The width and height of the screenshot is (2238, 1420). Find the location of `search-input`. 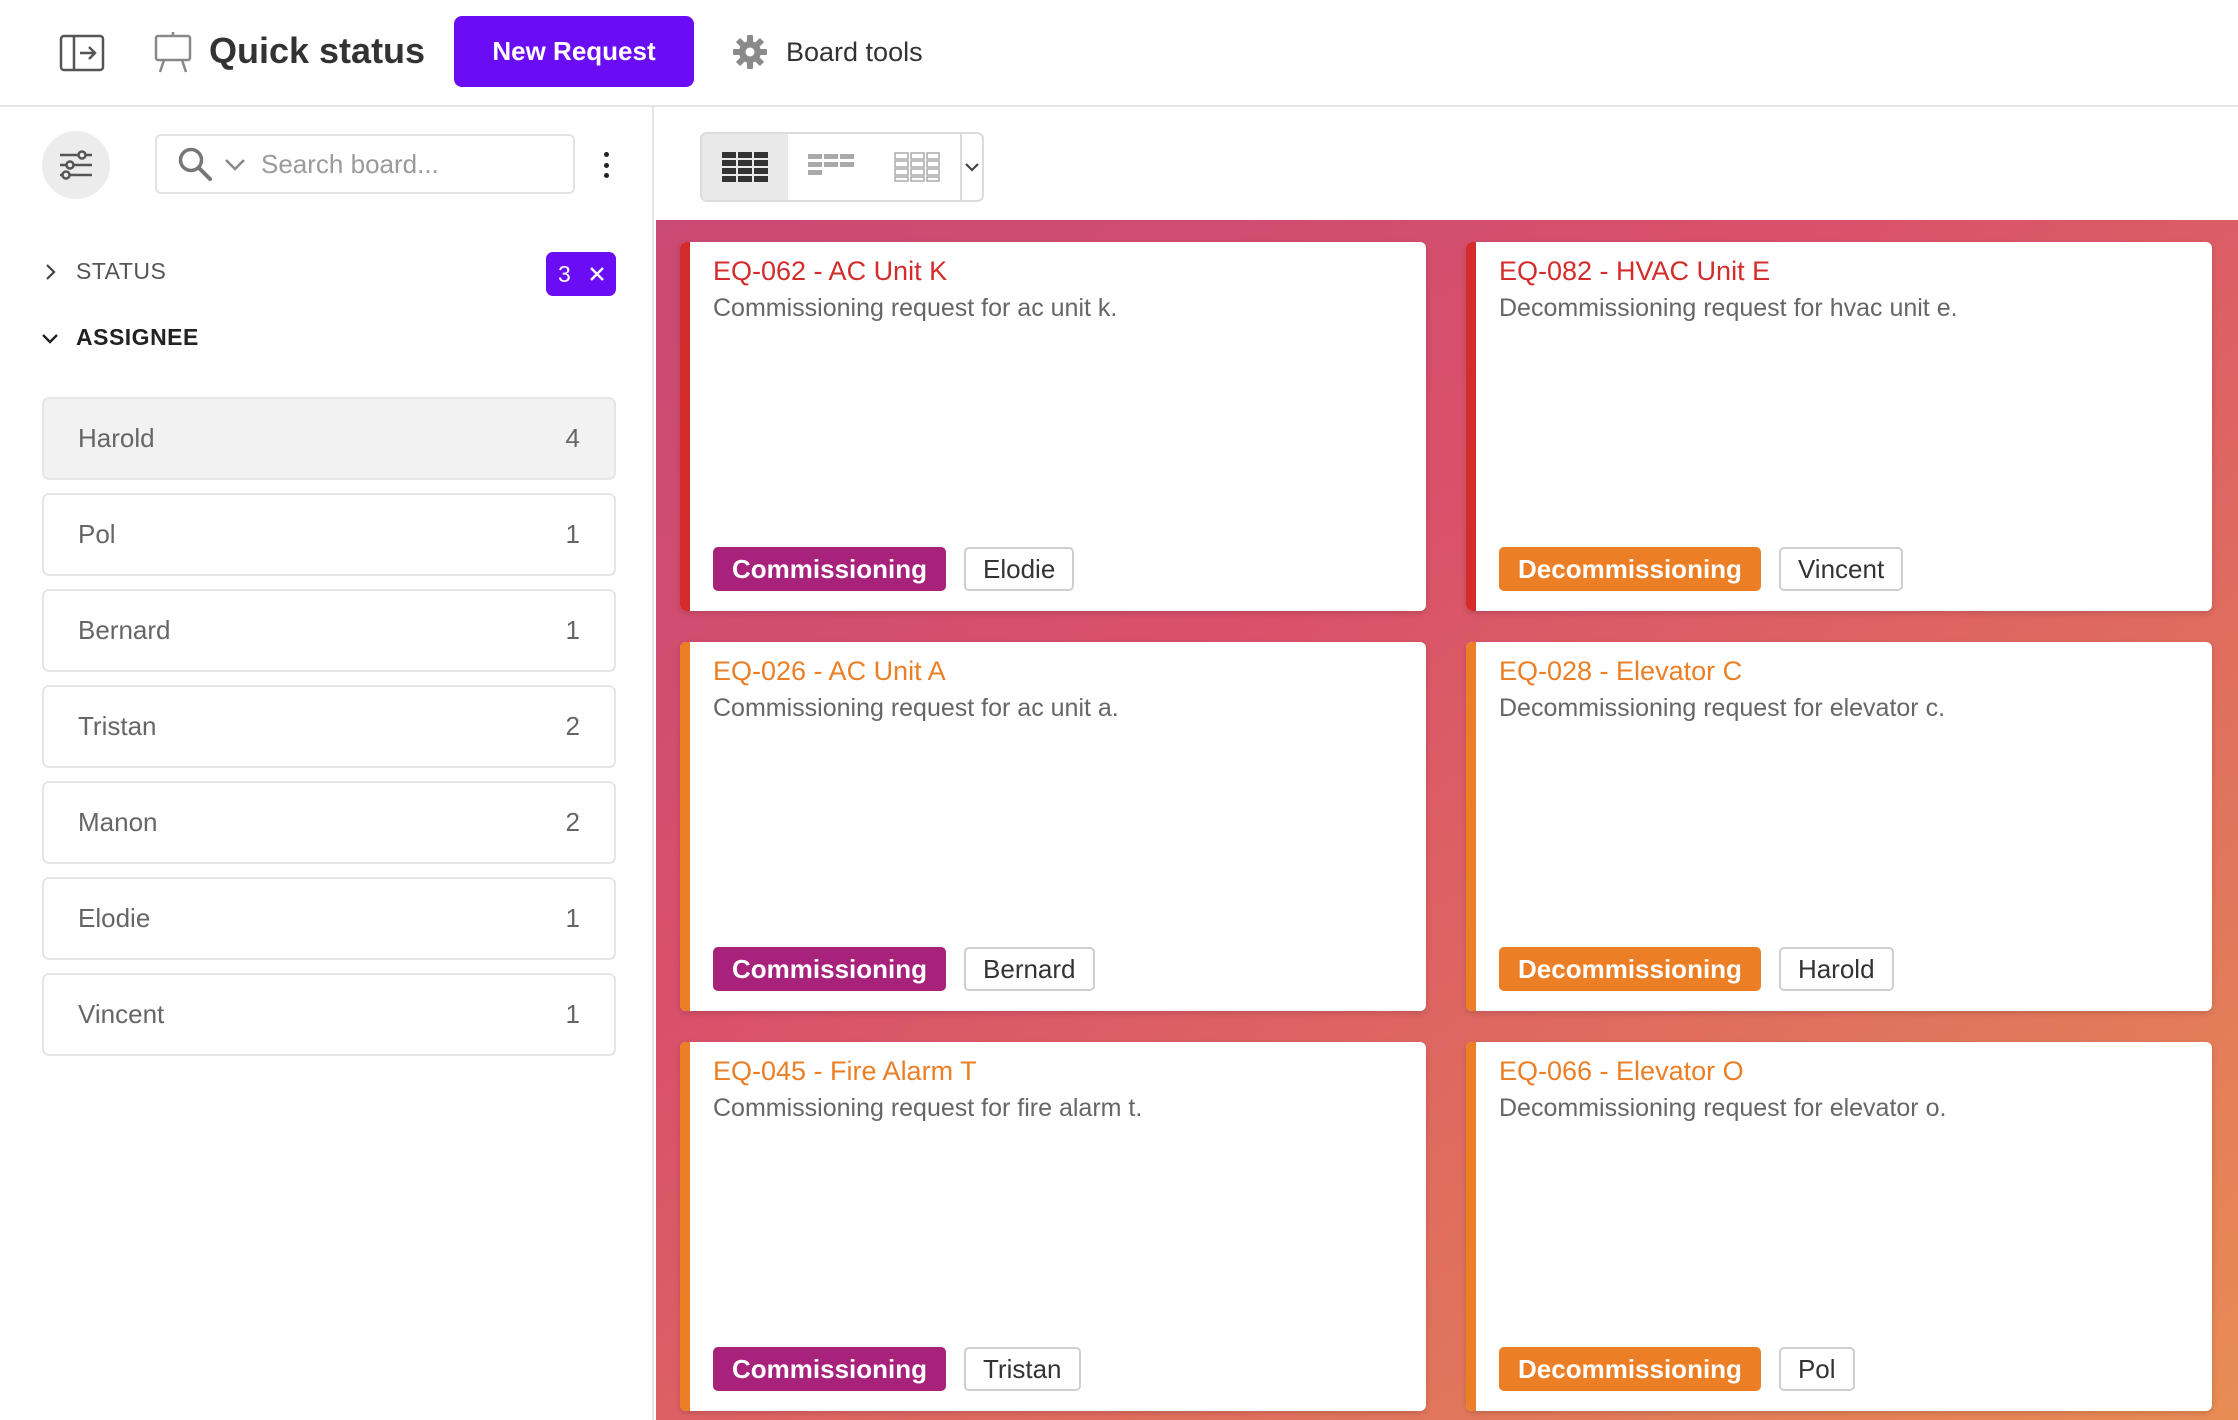

search-input is located at coordinates (411, 164).